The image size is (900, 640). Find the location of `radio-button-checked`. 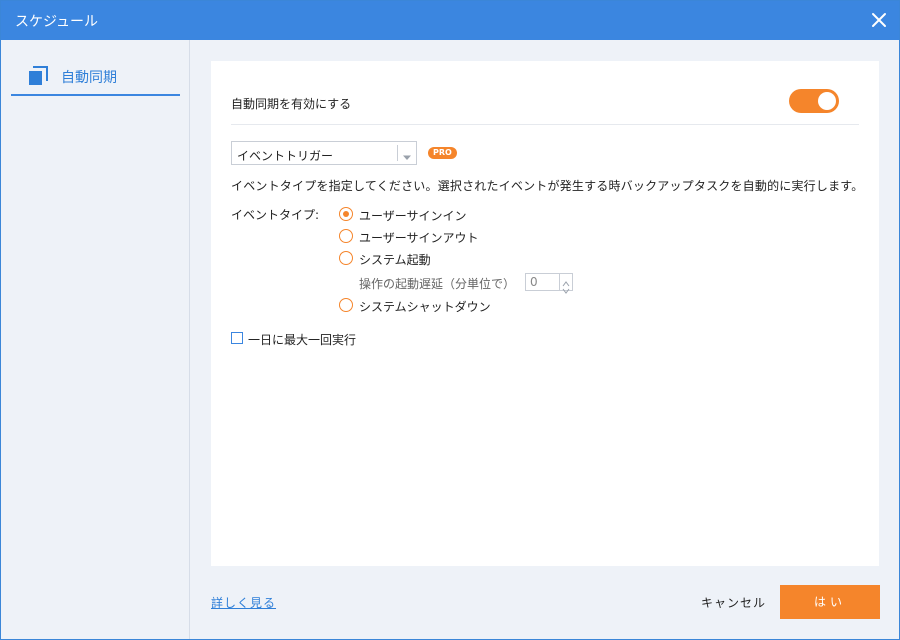

radio-button-checked is located at coordinates (346, 214).